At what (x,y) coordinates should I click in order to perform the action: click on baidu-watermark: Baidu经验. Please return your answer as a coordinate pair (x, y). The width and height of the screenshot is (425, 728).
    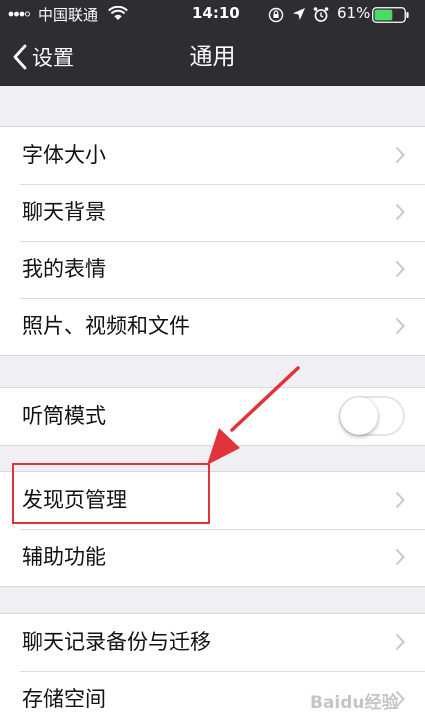
    Looking at the image, I should click on (354, 703).